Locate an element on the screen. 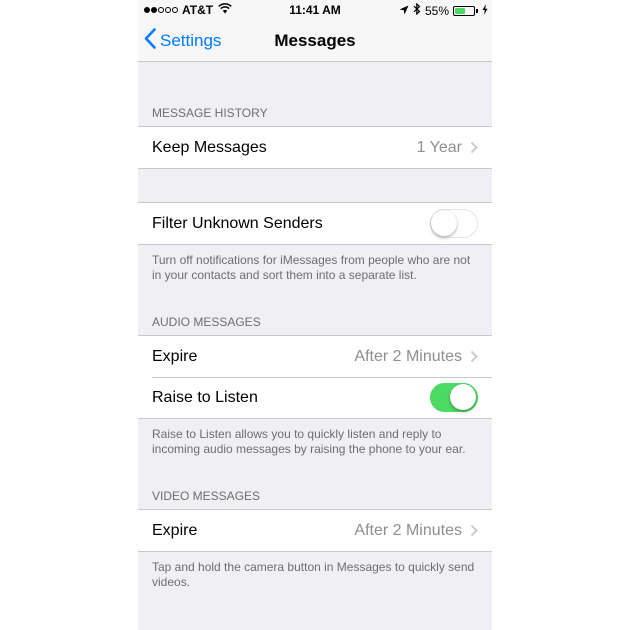  battery-body is located at coordinates (464, 10).